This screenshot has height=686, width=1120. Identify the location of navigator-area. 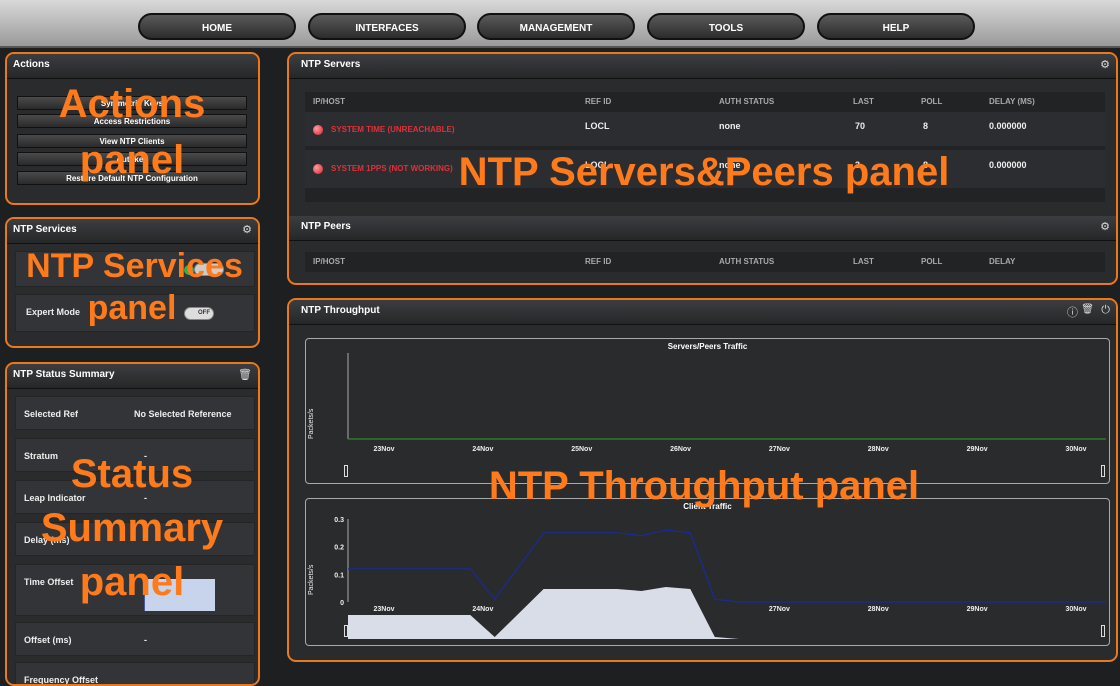
(727, 613).